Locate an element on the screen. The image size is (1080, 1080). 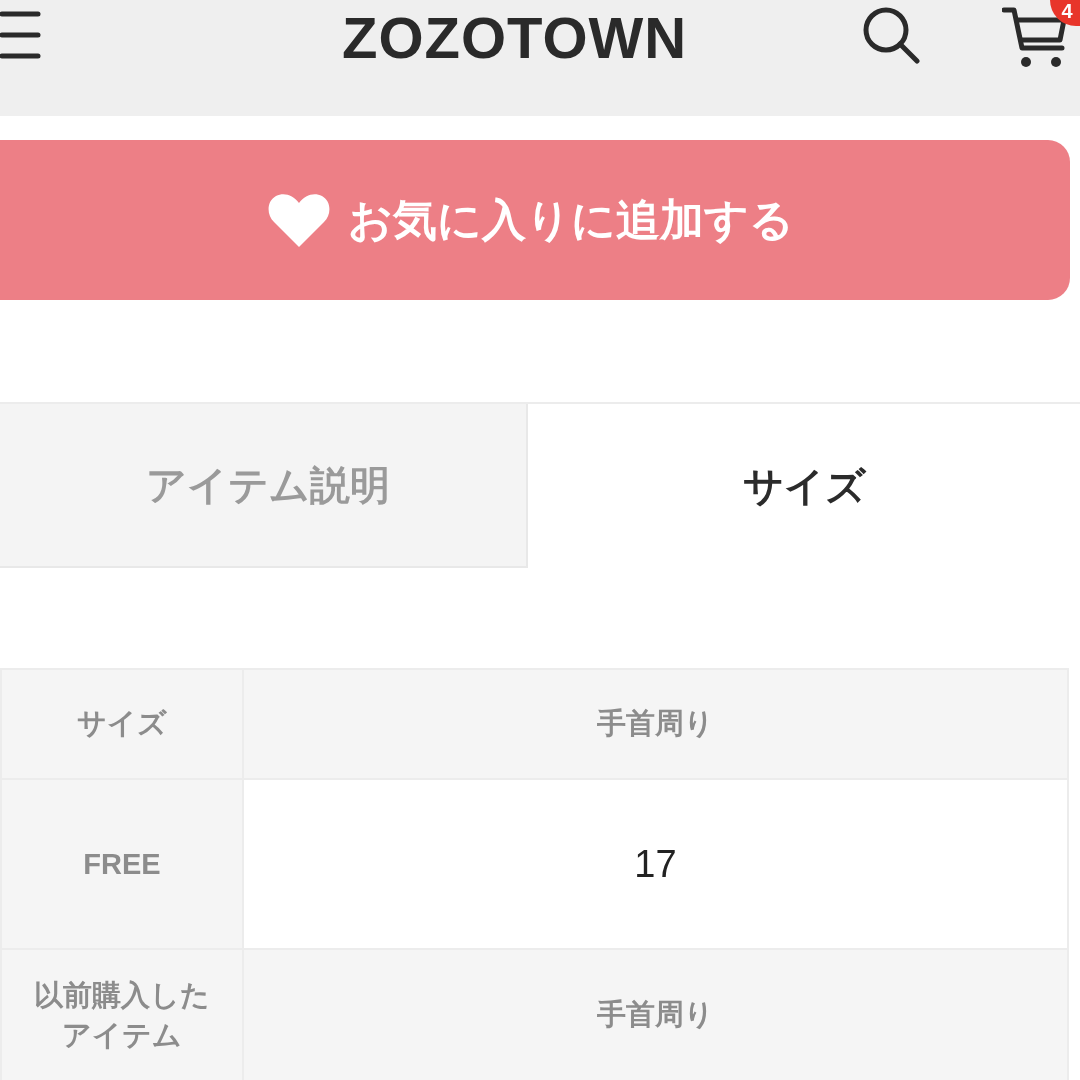
menu-icon is located at coordinates (21, 35).